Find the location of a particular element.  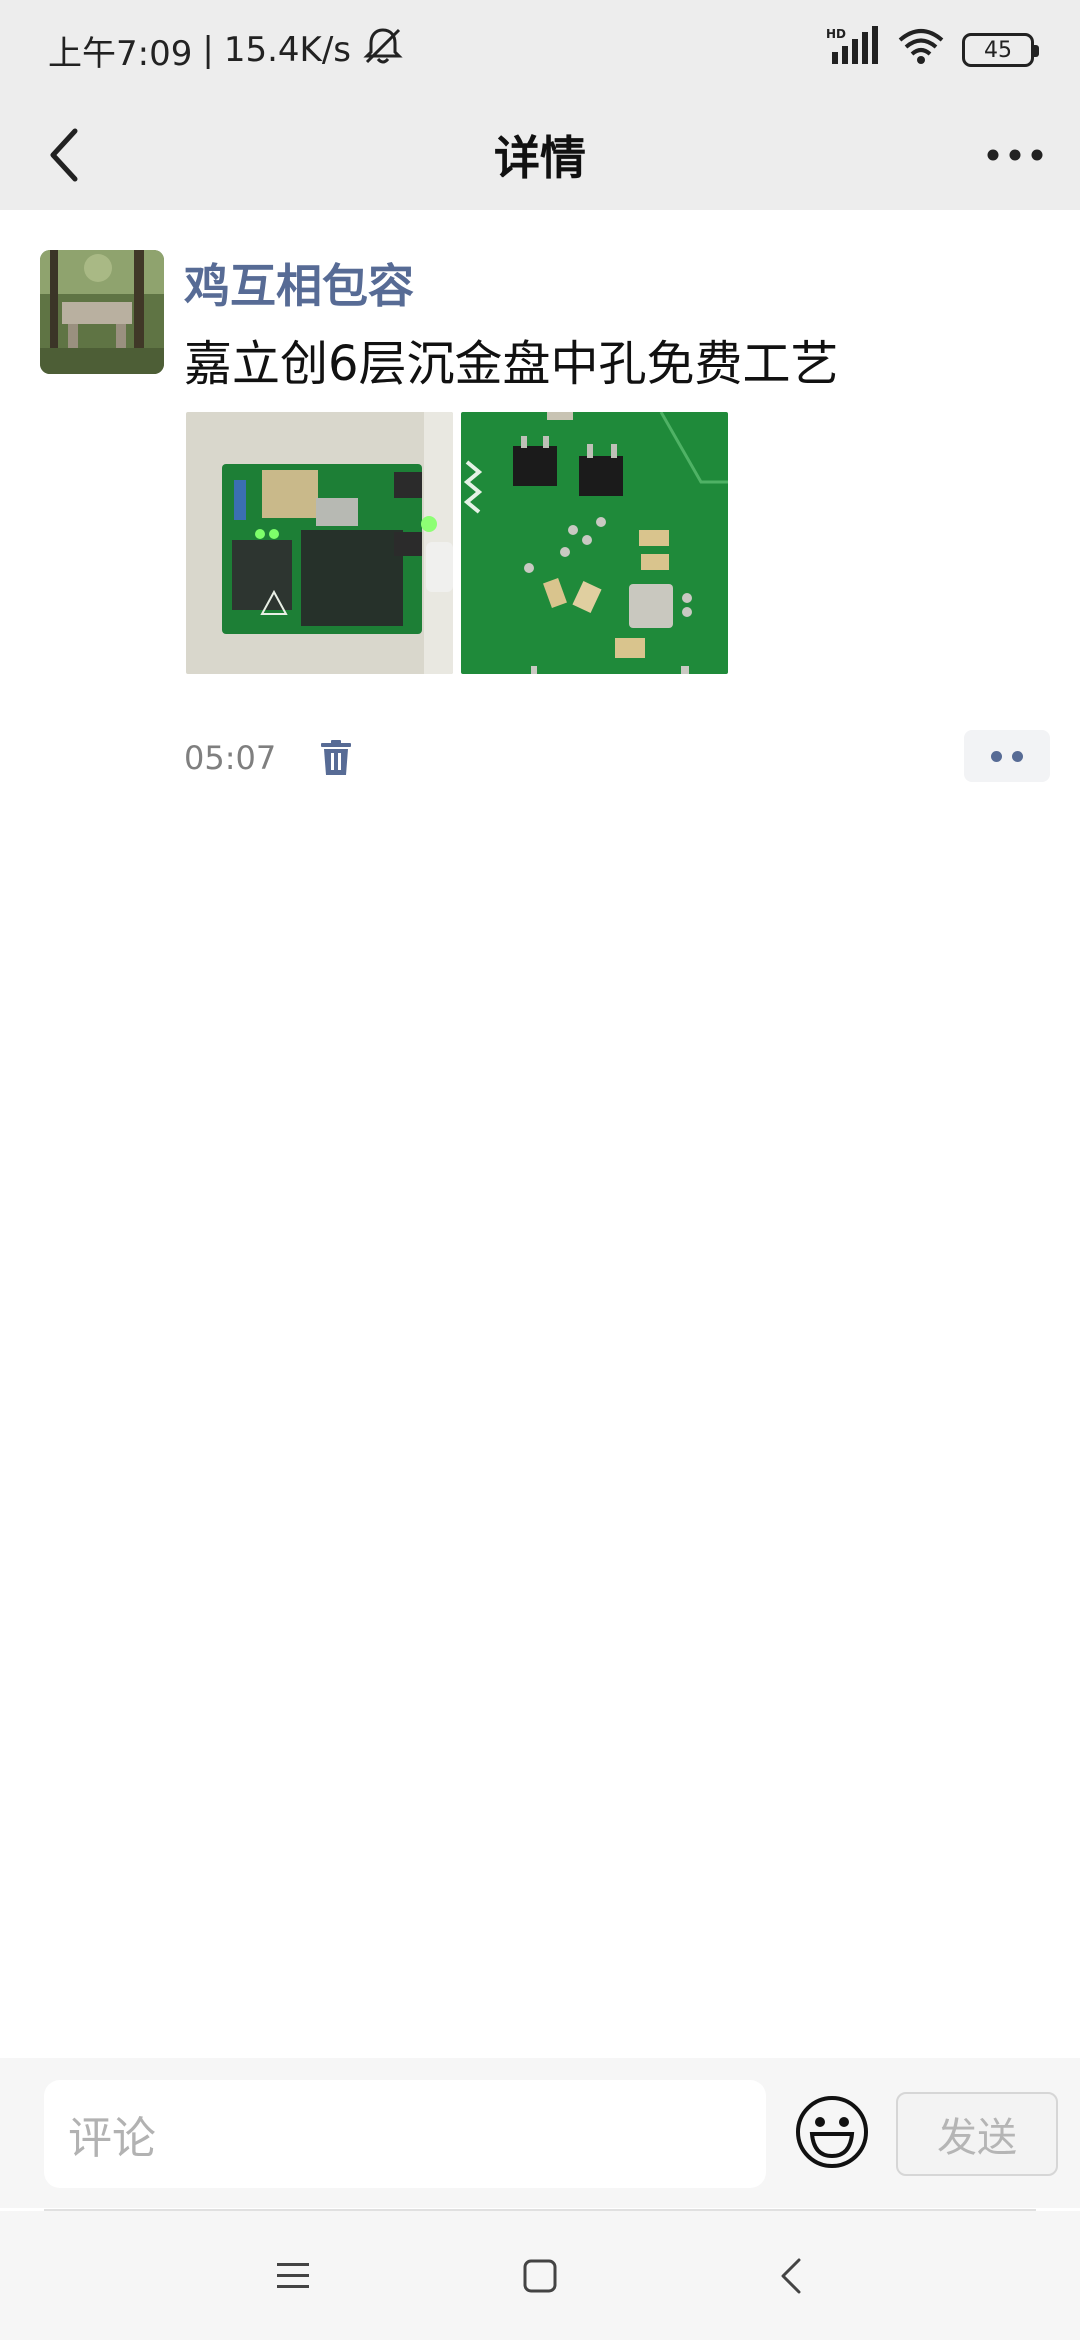

comment-bar: 评论 发送 is located at coordinates (540, 2133).